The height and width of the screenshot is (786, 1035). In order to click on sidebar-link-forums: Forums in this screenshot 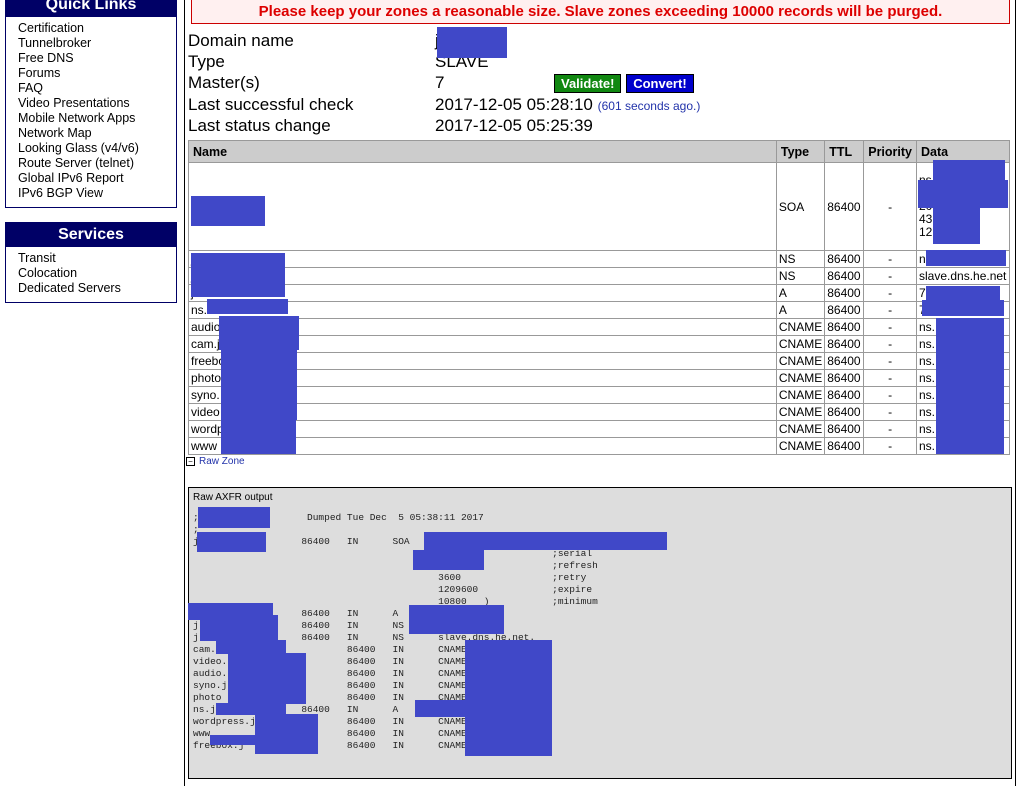, I will do `click(39, 73)`.